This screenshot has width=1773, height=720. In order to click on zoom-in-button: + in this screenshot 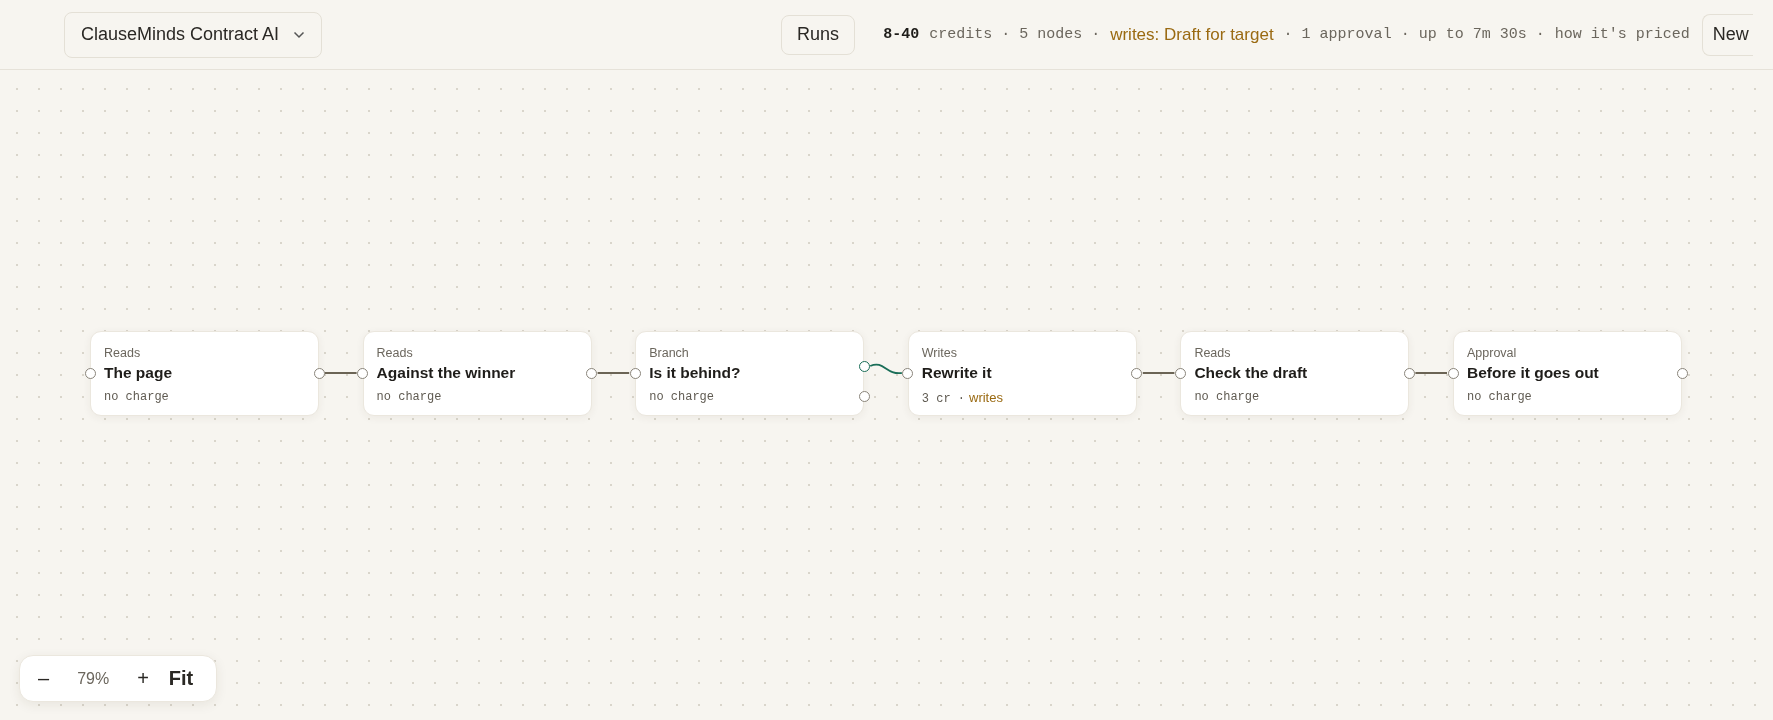, I will do `click(143, 678)`.